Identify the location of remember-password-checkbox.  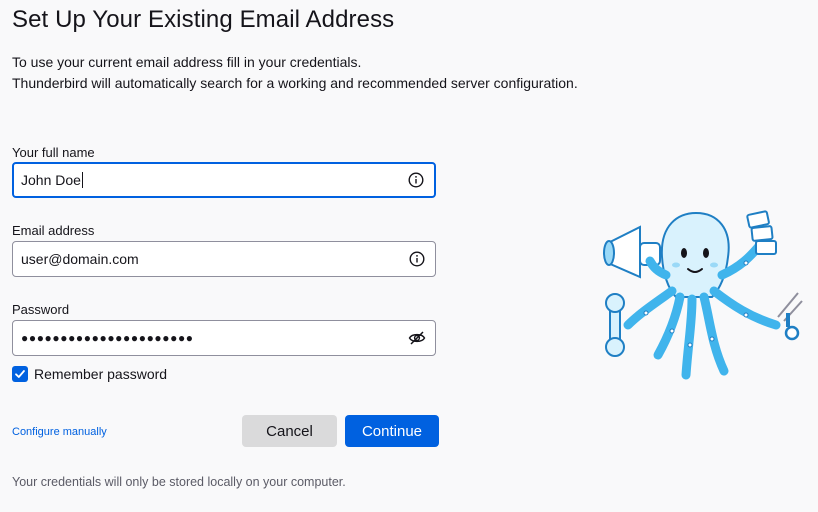
(20, 374).